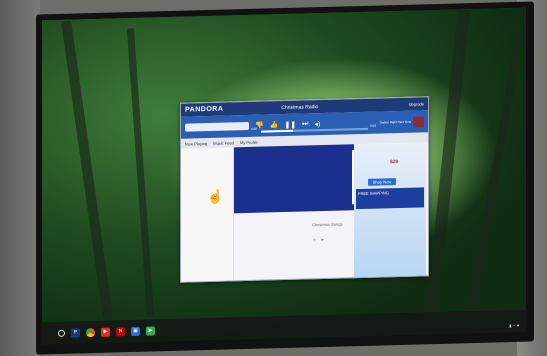  What do you see at coordinates (105, 332) in the screenshot?
I see `youtube-icon: ▶` at bounding box center [105, 332].